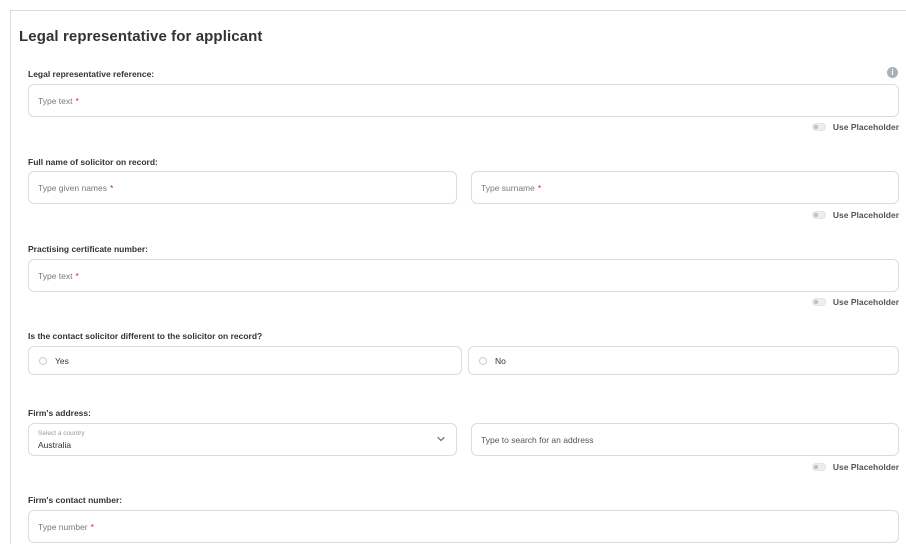 This screenshot has width=906, height=544. I want to click on address-placeholder-toggle: Use Placeholder, so click(855, 467).